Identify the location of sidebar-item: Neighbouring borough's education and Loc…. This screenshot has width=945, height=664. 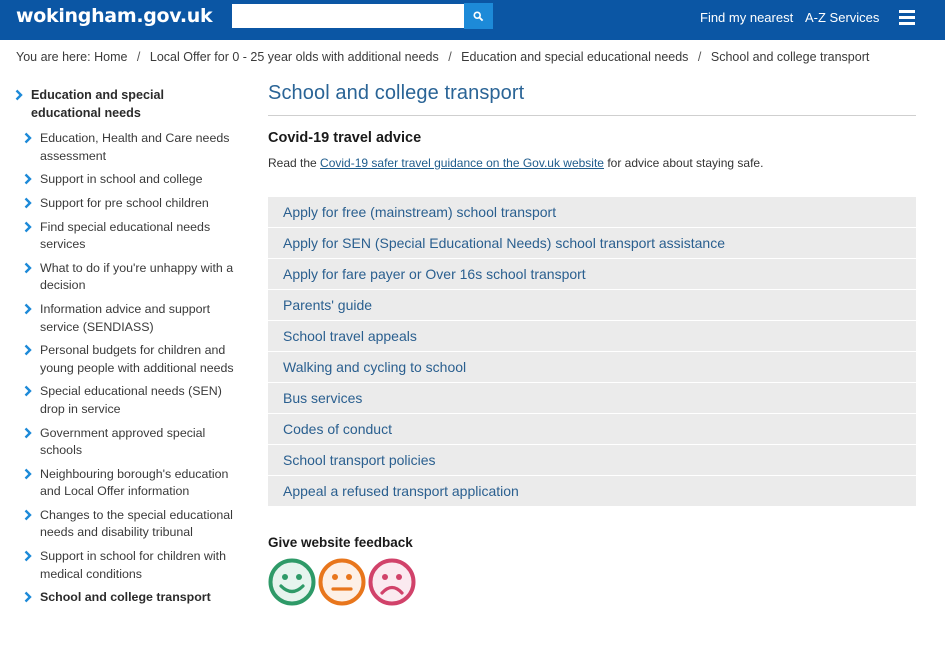
(124, 483).